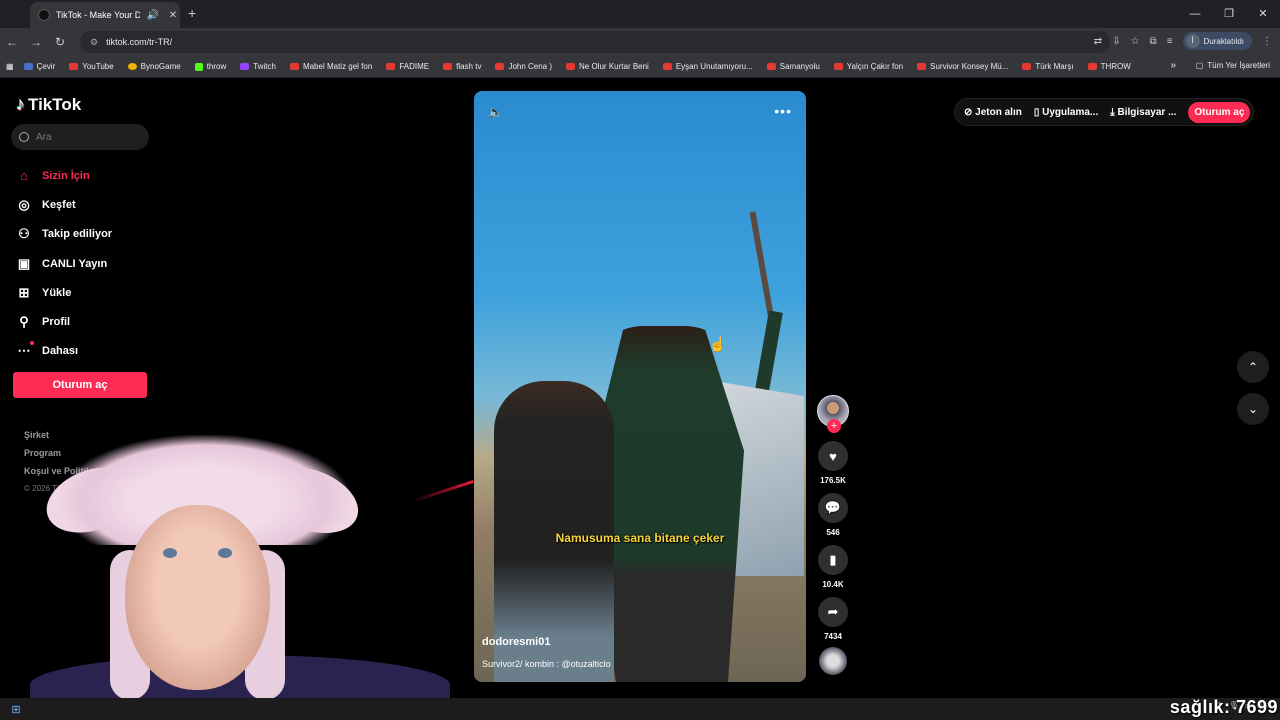  Describe the element at coordinates (64, 234) in the screenshot. I see `sidebar-item-following: ⚇ Takip ediliyor` at that location.